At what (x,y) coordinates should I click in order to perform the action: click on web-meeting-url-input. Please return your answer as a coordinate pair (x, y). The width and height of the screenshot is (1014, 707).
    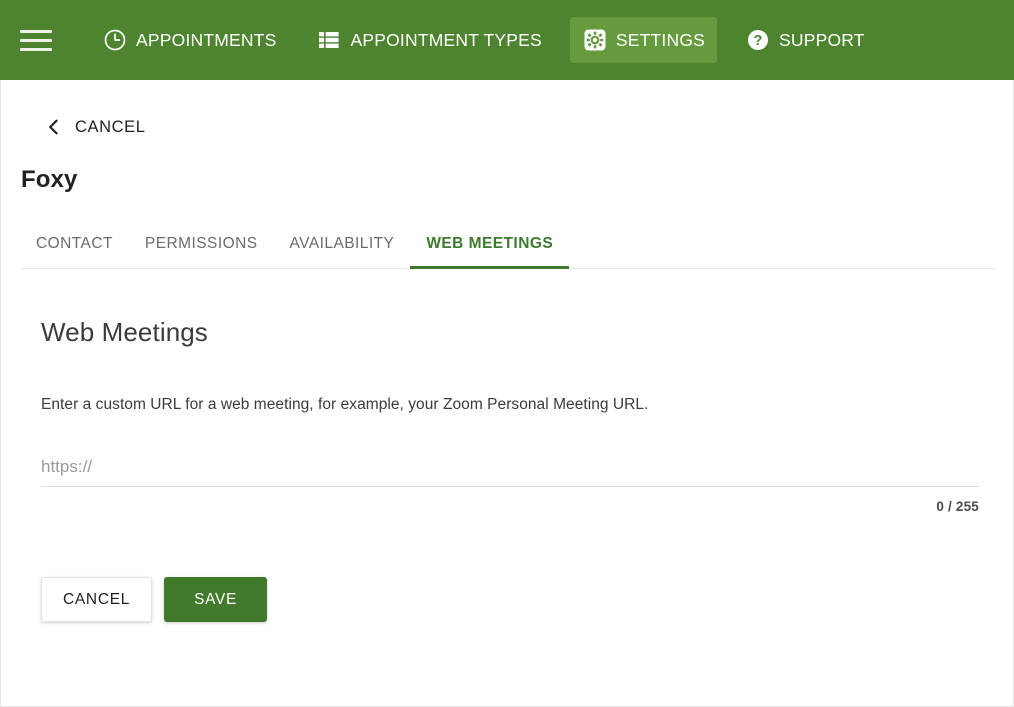
    Looking at the image, I should click on (510, 472).